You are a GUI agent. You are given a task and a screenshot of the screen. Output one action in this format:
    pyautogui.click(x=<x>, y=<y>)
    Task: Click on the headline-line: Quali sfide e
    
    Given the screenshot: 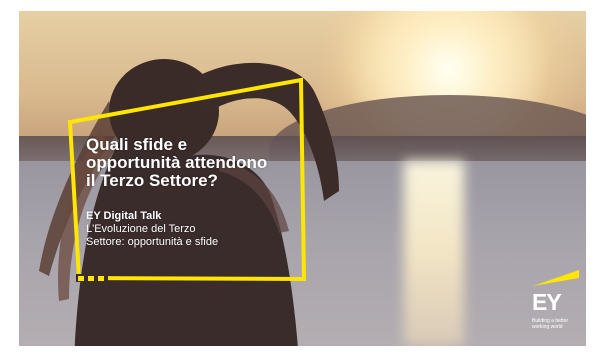 What is the action you would take?
    pyautogui.click(x=137, y=144)
    